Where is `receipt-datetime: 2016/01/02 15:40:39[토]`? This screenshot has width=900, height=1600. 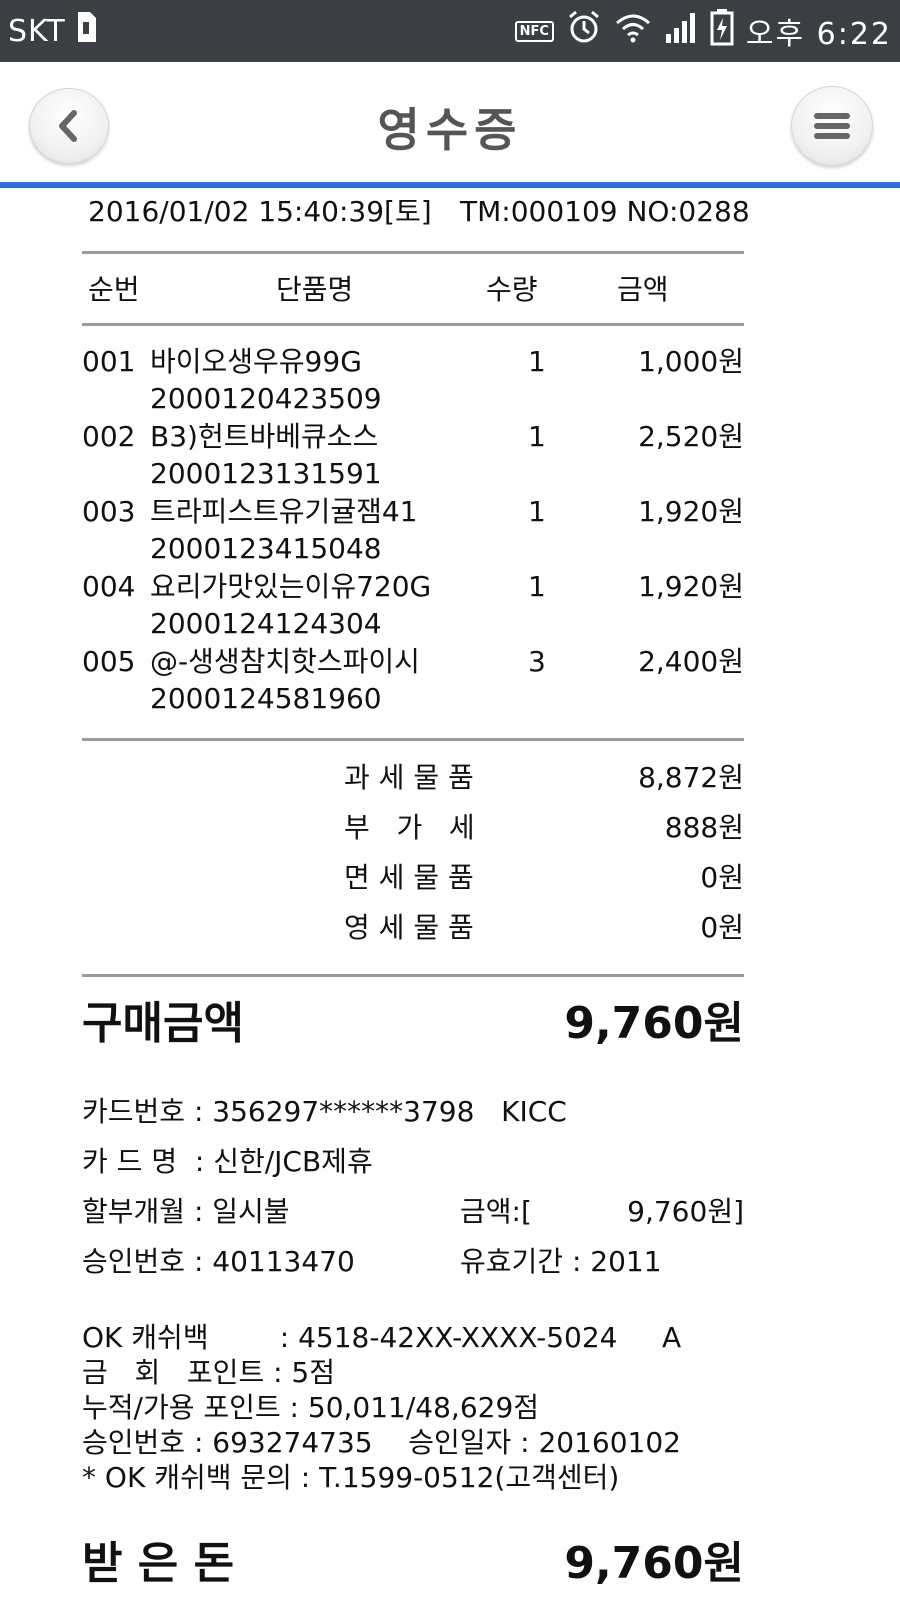
receipt-datetime: 2016/01/02 15:40:39[토] is located at coordinates (260, 211).